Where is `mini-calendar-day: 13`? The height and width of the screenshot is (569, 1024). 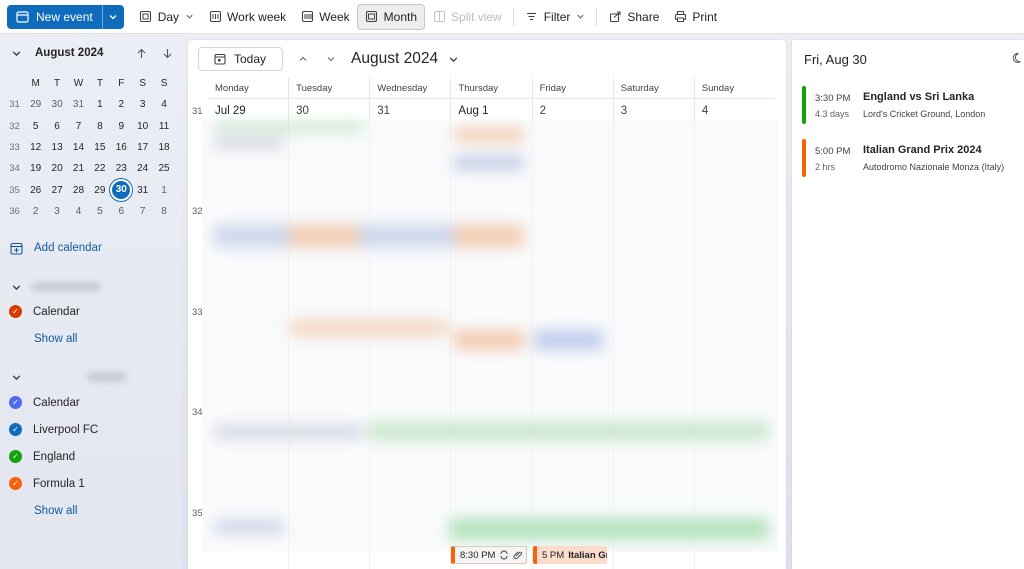
mini-calendar-day: 13 is located at coordinates (56, 147).